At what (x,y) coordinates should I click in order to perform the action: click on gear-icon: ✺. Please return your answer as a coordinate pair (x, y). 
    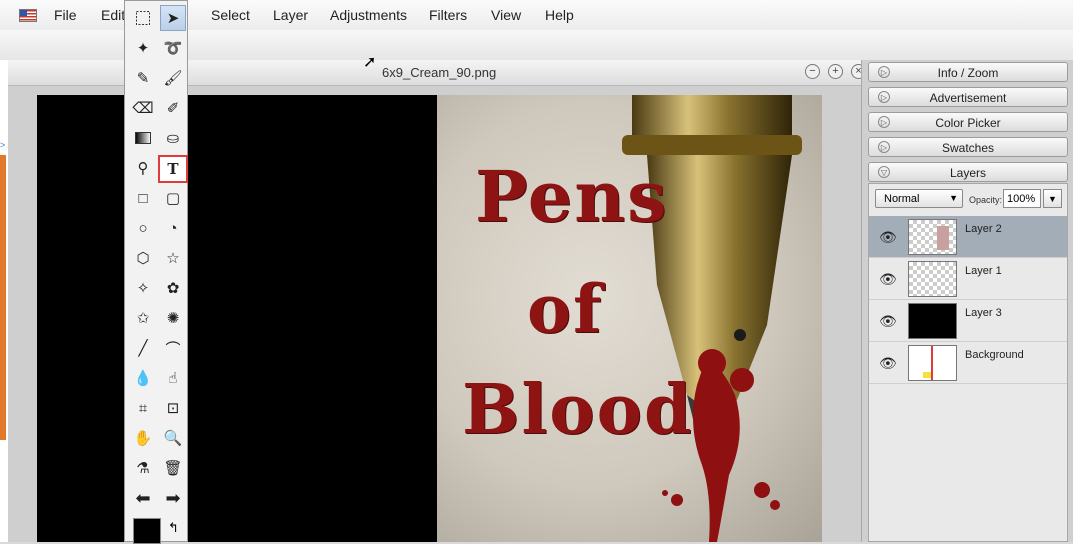
    Looking at the image, I should click on (173, 318).